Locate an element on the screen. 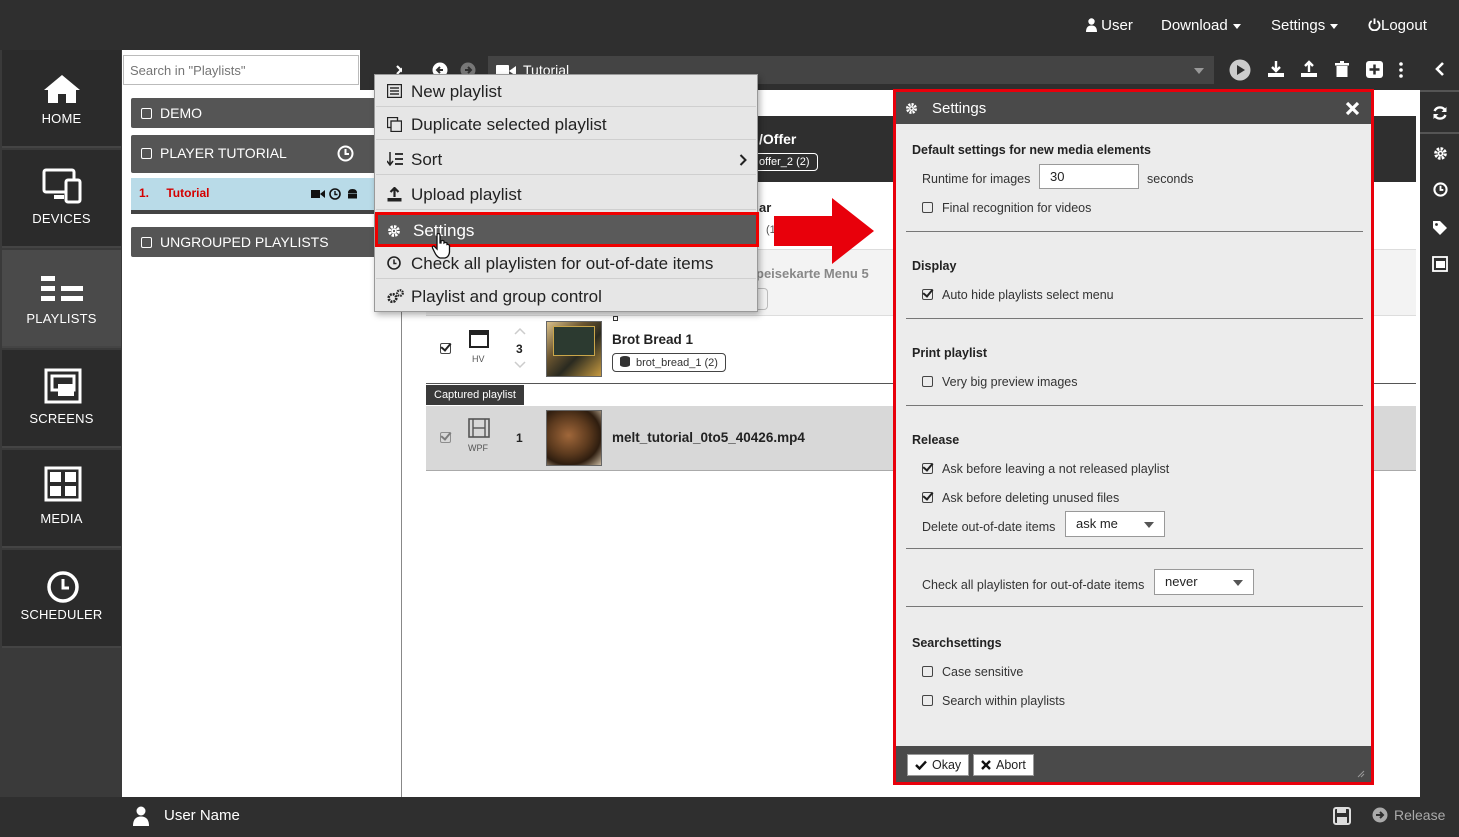 Image resolution: width=1459 pixels, height=837 pixels. history-icon is located at coordinates (345, 153).